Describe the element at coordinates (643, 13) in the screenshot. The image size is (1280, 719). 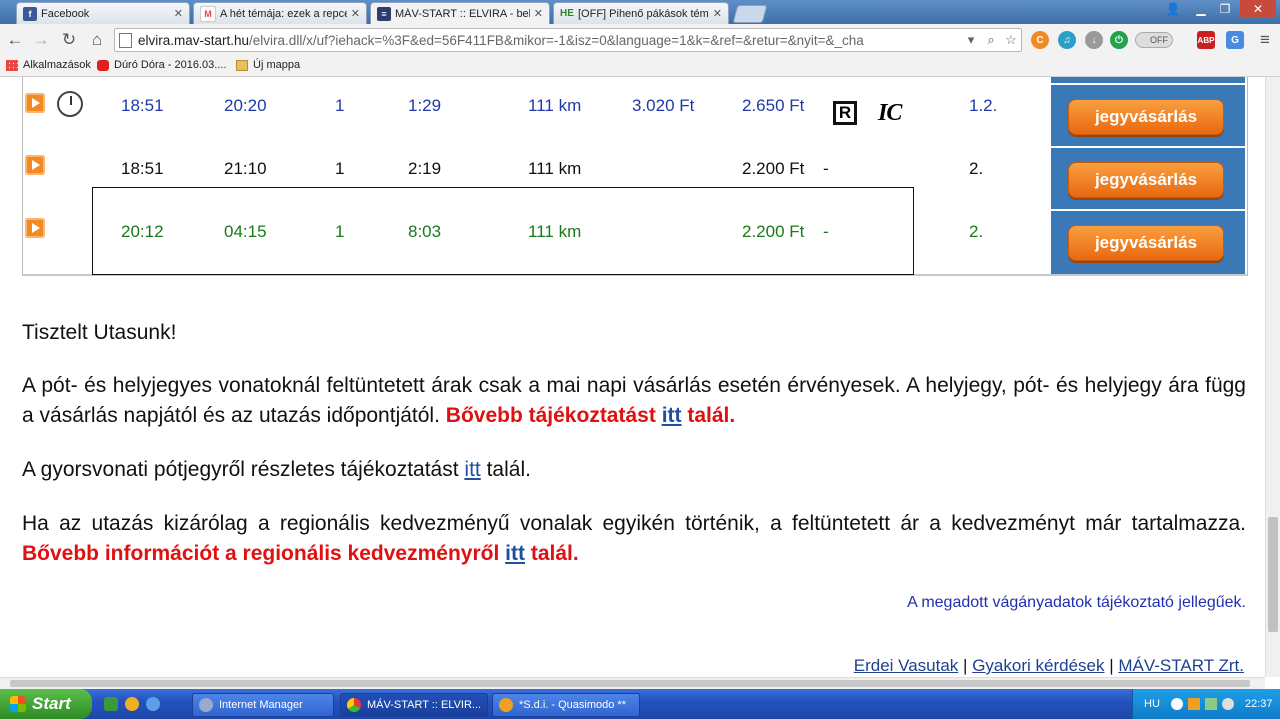
I see `tab-label: [OFF] Pihenő pákások témája` at that location.